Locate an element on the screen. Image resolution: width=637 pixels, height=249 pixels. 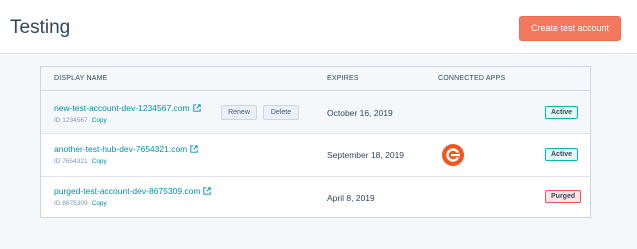
status-badge: Purged is located at coordinates (563, 196).